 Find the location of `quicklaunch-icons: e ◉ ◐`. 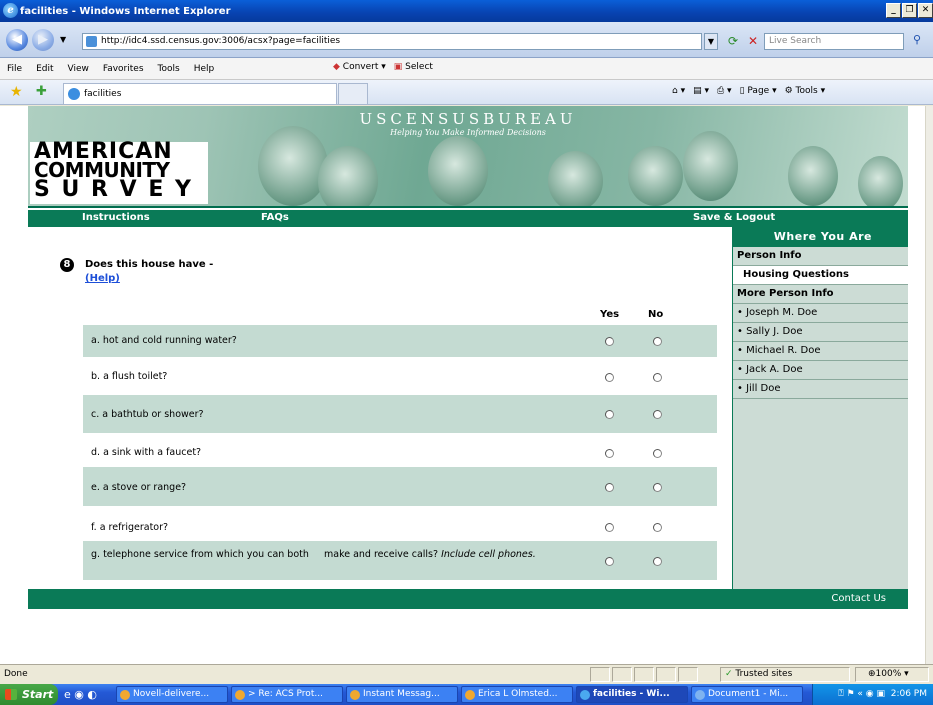

quicklaunch-icons: e ◉ ◐ is located at coordinates (80, 694).